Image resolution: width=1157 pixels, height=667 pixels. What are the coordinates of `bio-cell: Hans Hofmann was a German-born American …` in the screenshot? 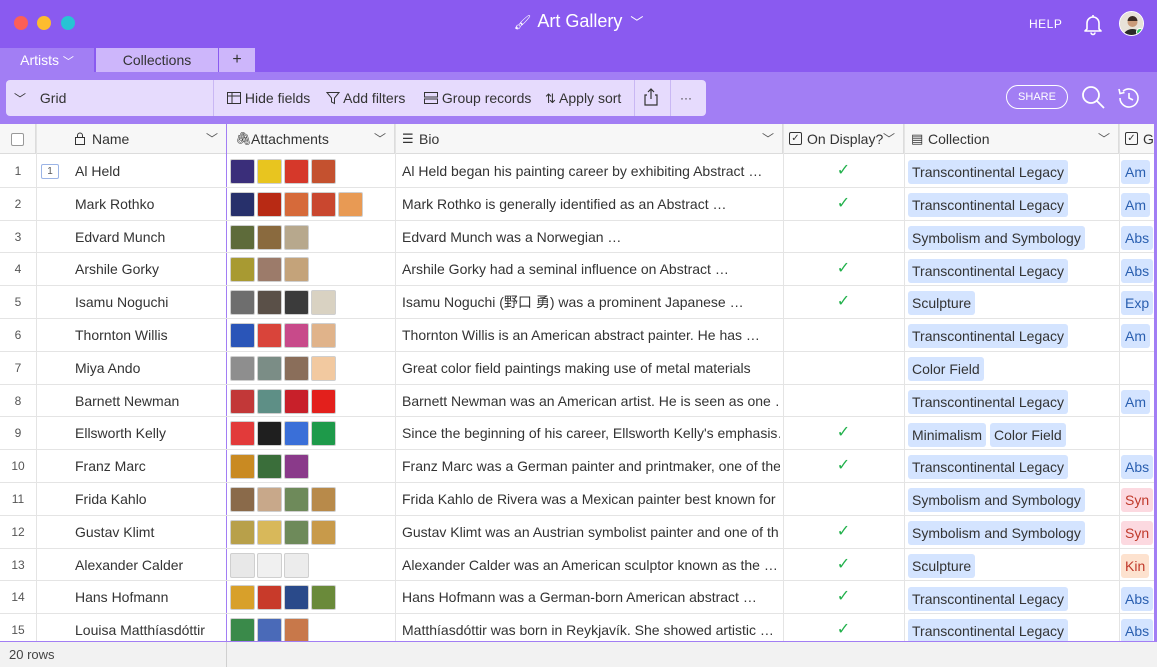 It's located at (591, 597).